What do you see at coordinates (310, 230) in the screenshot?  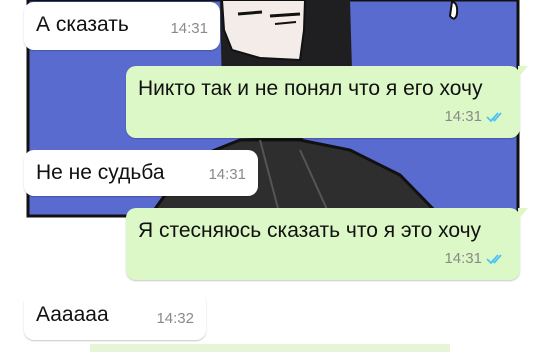 I see `message-text: Я стесняюсь сказать что я это хочу` at bounding box center [310, 230].